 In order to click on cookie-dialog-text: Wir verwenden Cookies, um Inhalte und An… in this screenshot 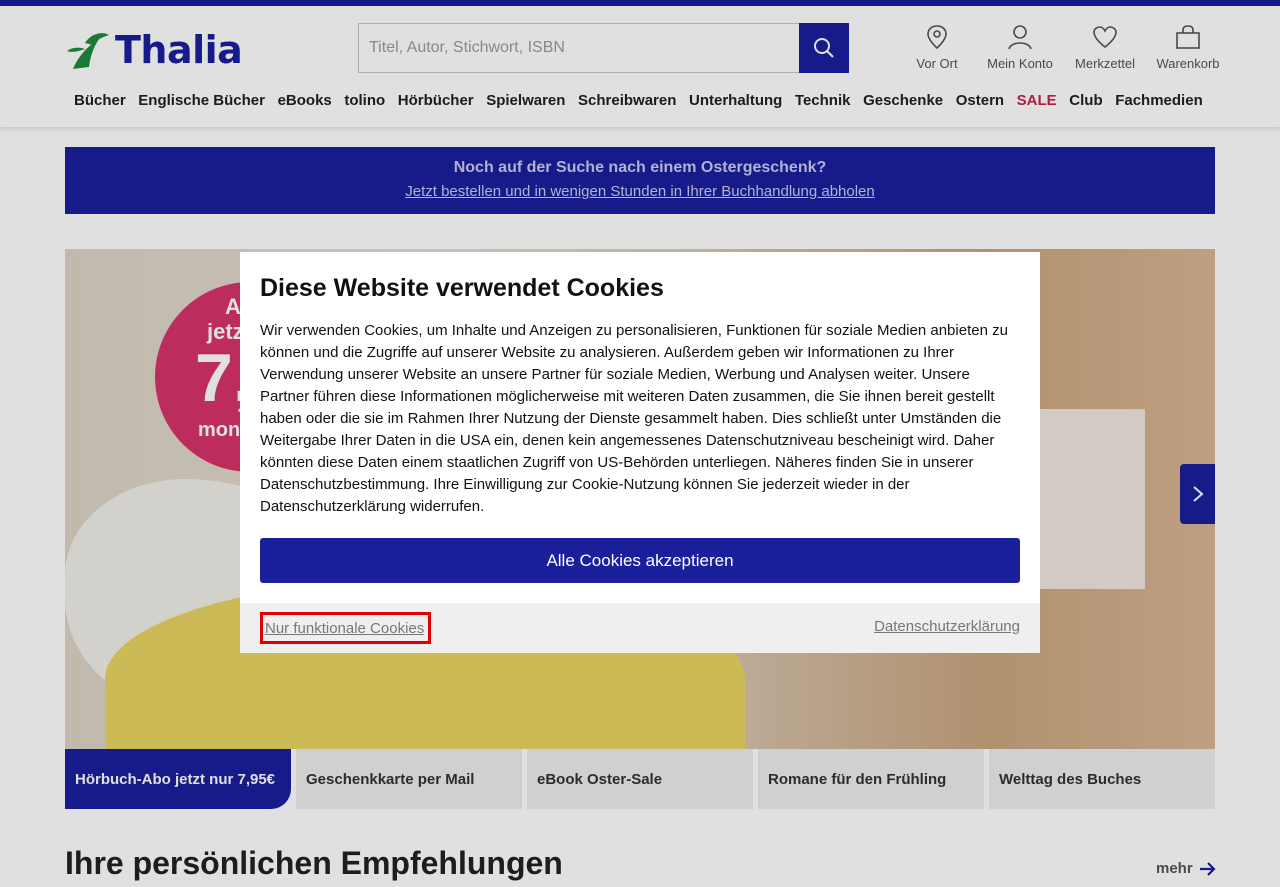, I will do `click(634, 418)`.